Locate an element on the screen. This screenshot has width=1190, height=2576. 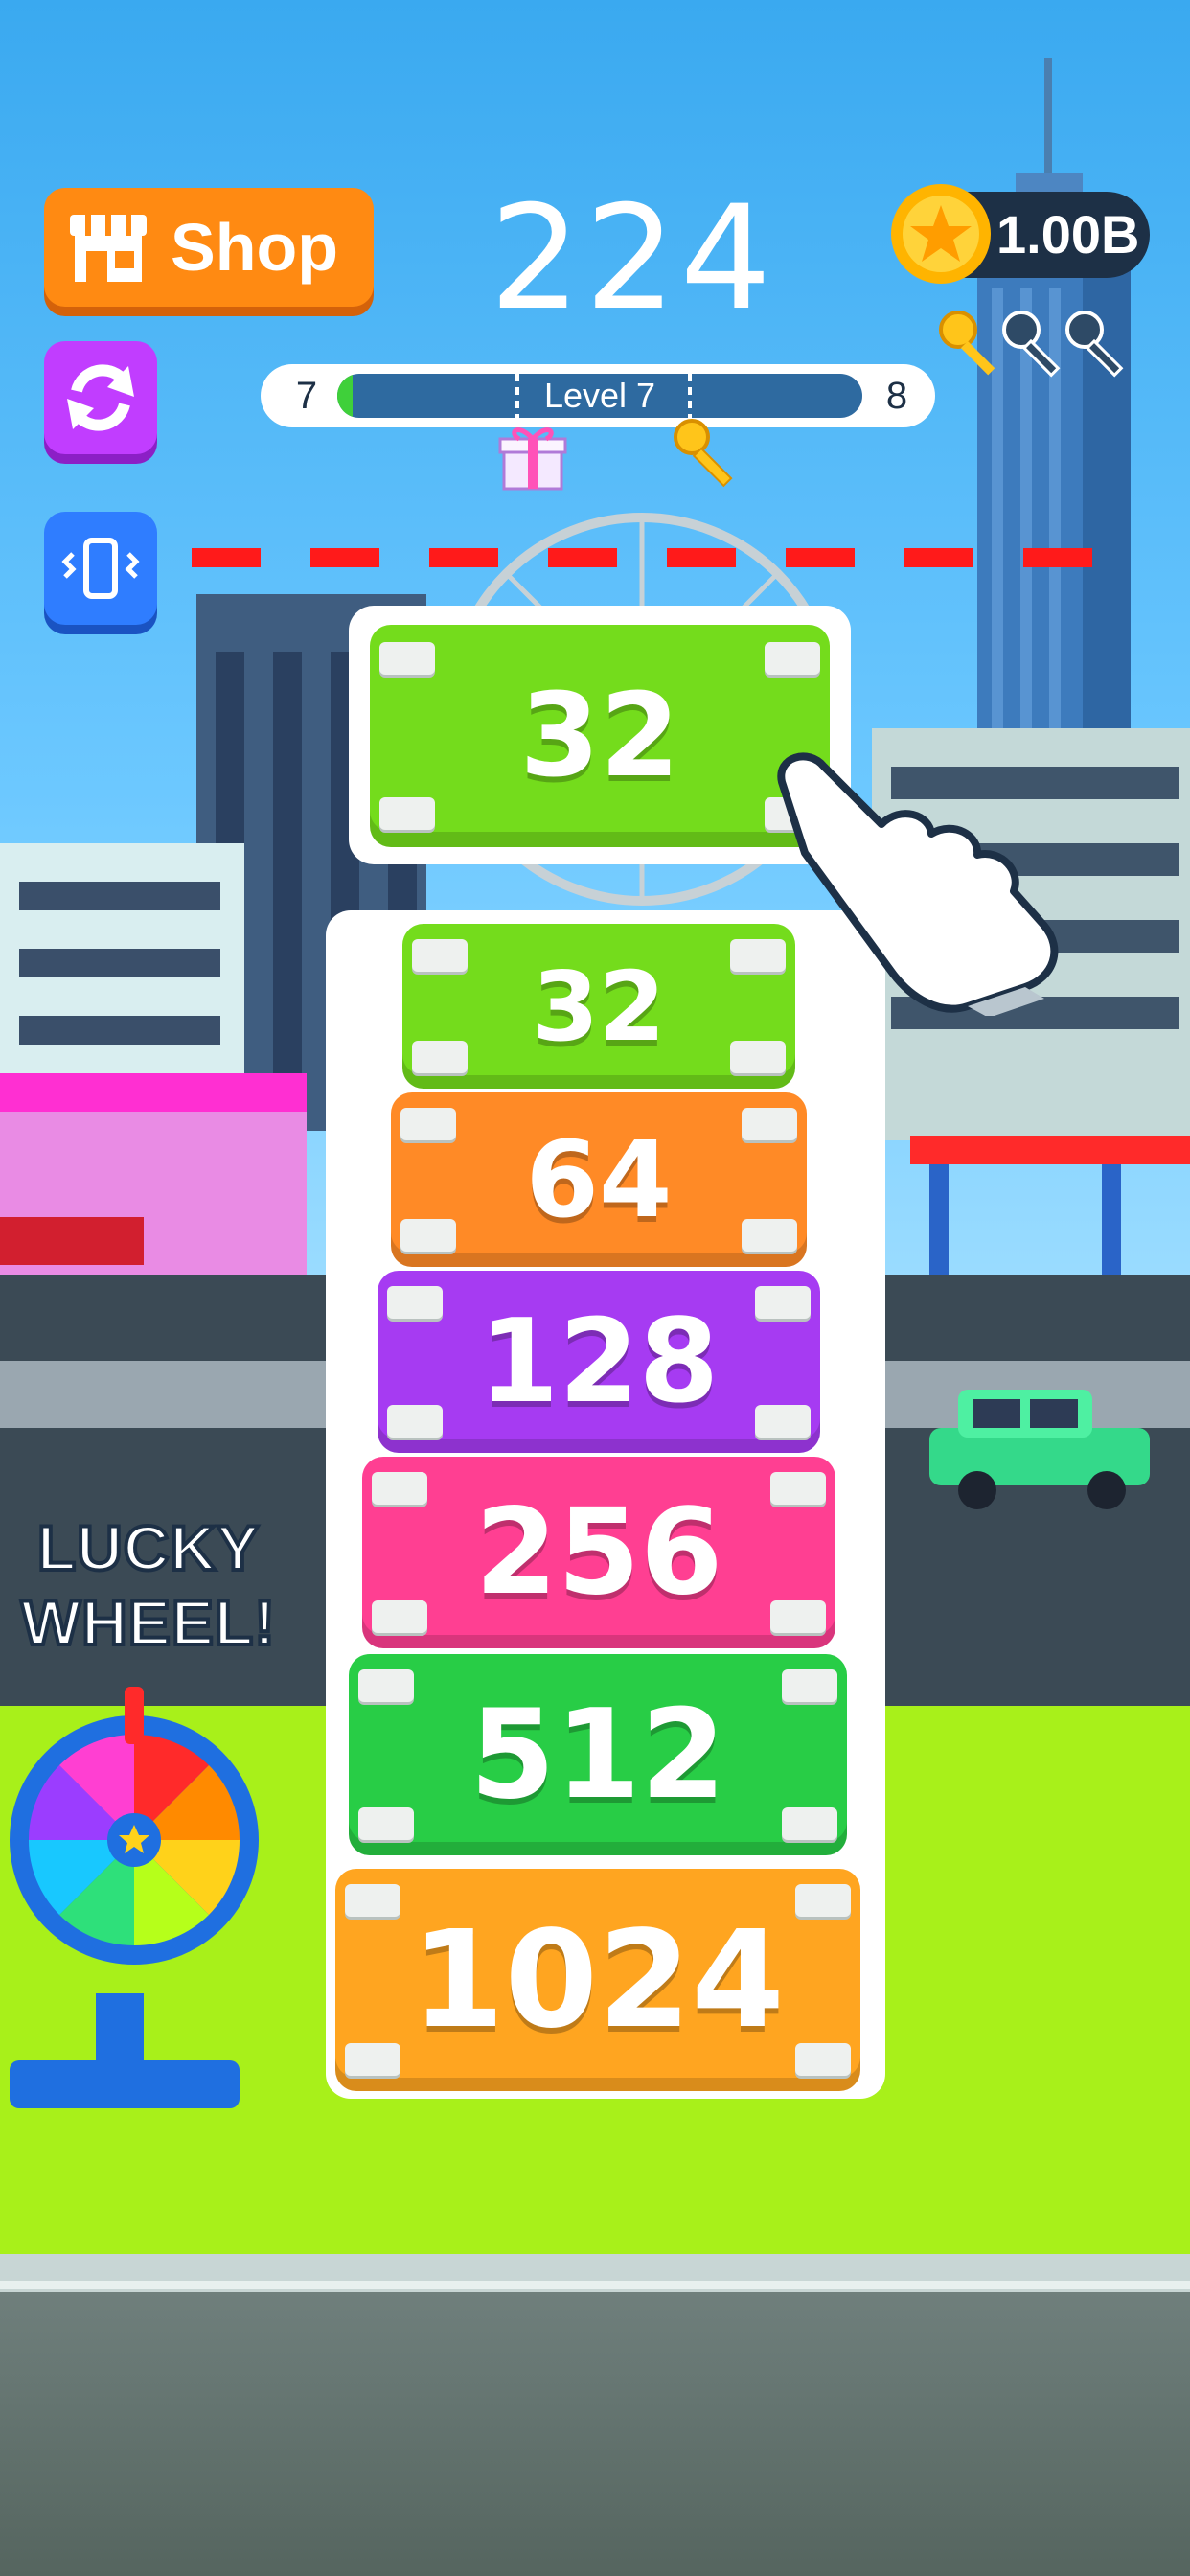
stack-block: 256 is located at coordinates (599, 1552).